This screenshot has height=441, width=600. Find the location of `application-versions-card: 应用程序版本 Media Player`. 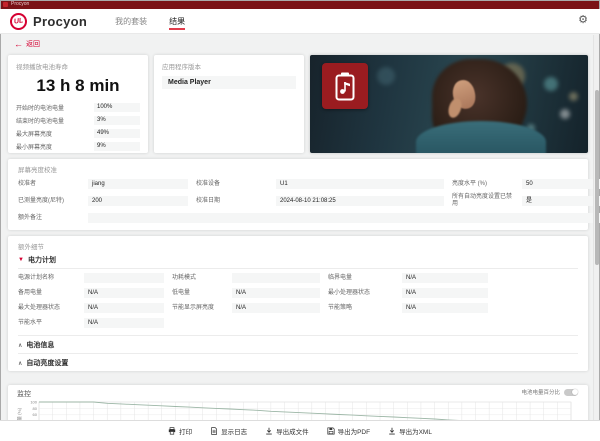

application-versions-card: 应用程序版本 Media Player is located at coordinates (229, 104).